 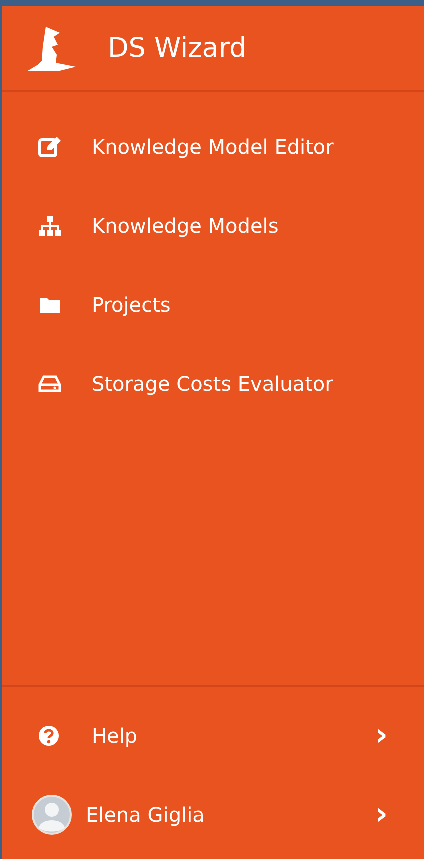 What do you see at coordinates (49, 735) in the screenshot?
I see `help-icon` at bounding box center [49, 735].